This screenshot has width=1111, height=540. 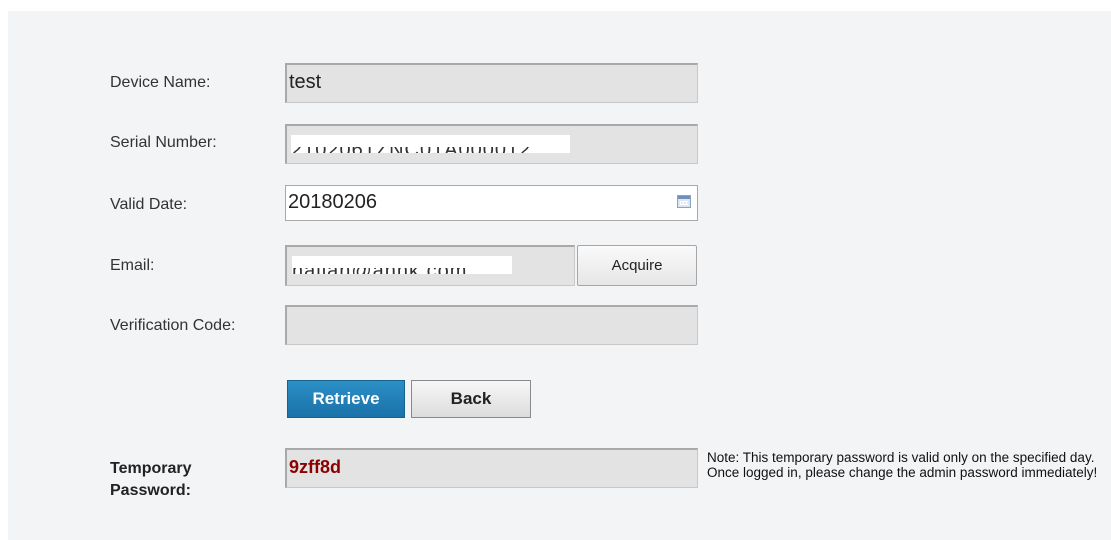 What do you see at coordinates (315, 467) in the screenshot?
I see `temporary-password-value: 9zff8d` at bounding box center [315, 467].